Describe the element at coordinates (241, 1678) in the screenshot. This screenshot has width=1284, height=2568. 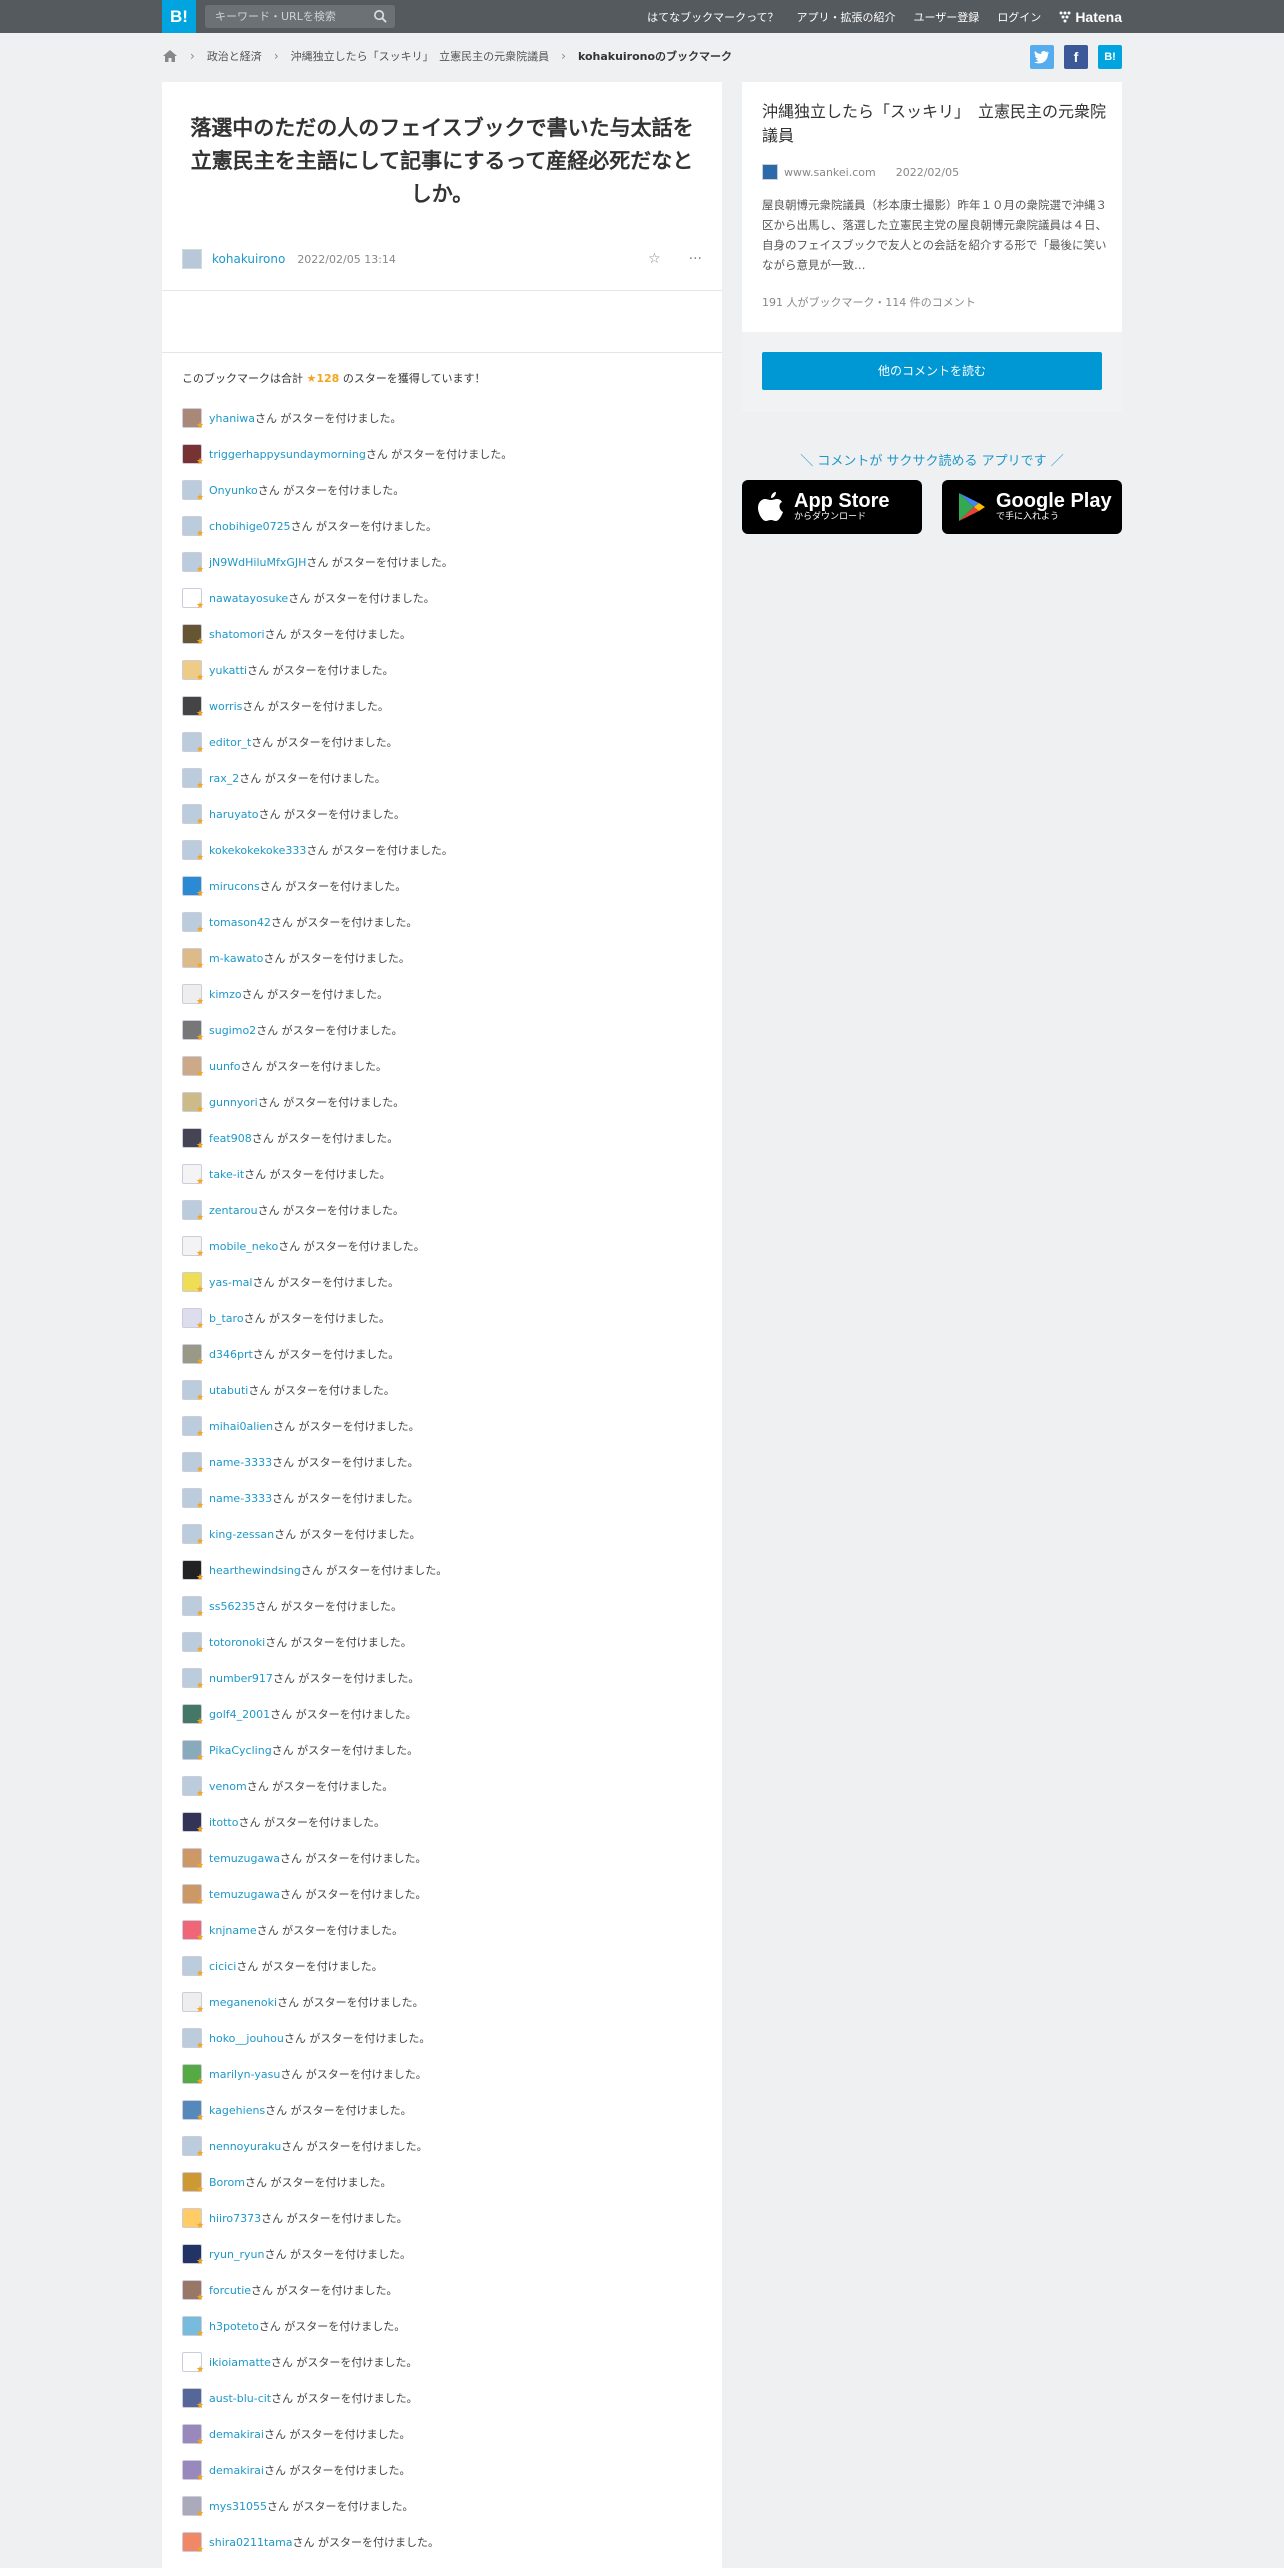
I see `star-user-link: number917` at that location.